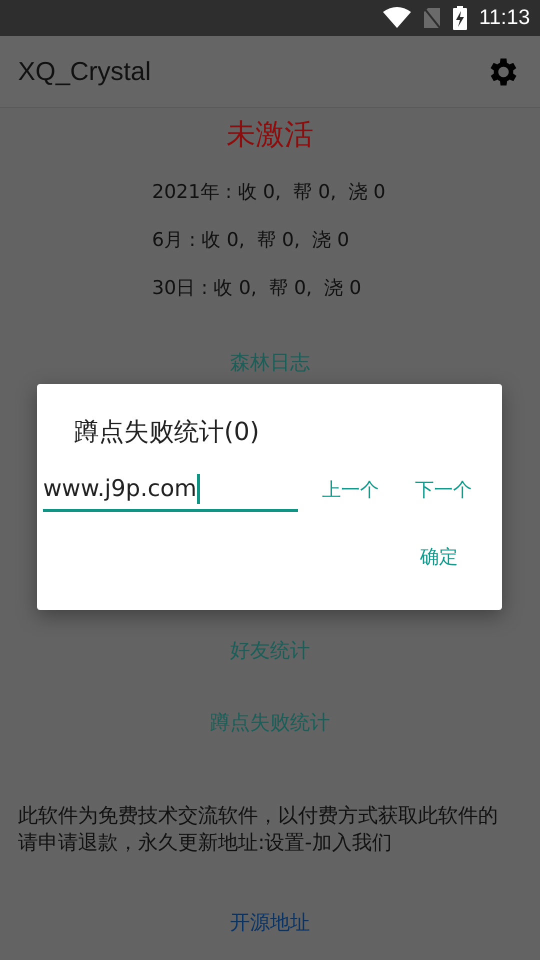 This screenshot has width=540, height=960. What do you see at coordinates (350, 490) in the screenshot?
I see `previous-button: 上一个` at bounding box center [350, 490].